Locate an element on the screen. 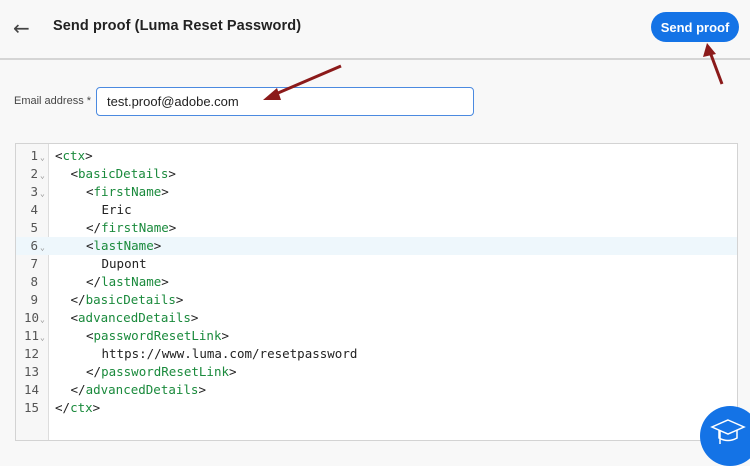  code-line: 13 </passwordResetLink> is located at coordinates (376, 372).